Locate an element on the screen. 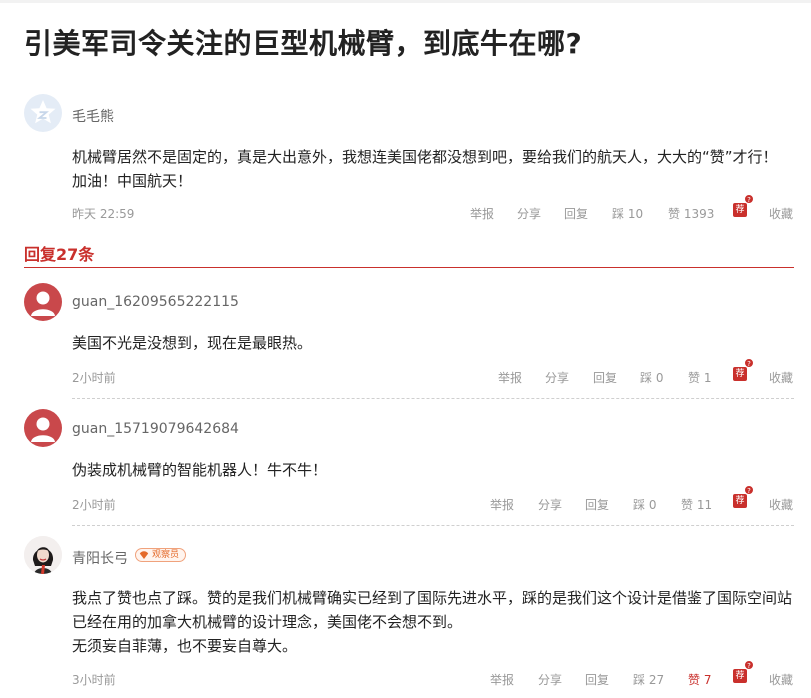 The width and height of the screenshot is (811, 698). reply-text: 伪装成机械臂的智能机器人！牛不牛！ is located at coordinates (200, 470).